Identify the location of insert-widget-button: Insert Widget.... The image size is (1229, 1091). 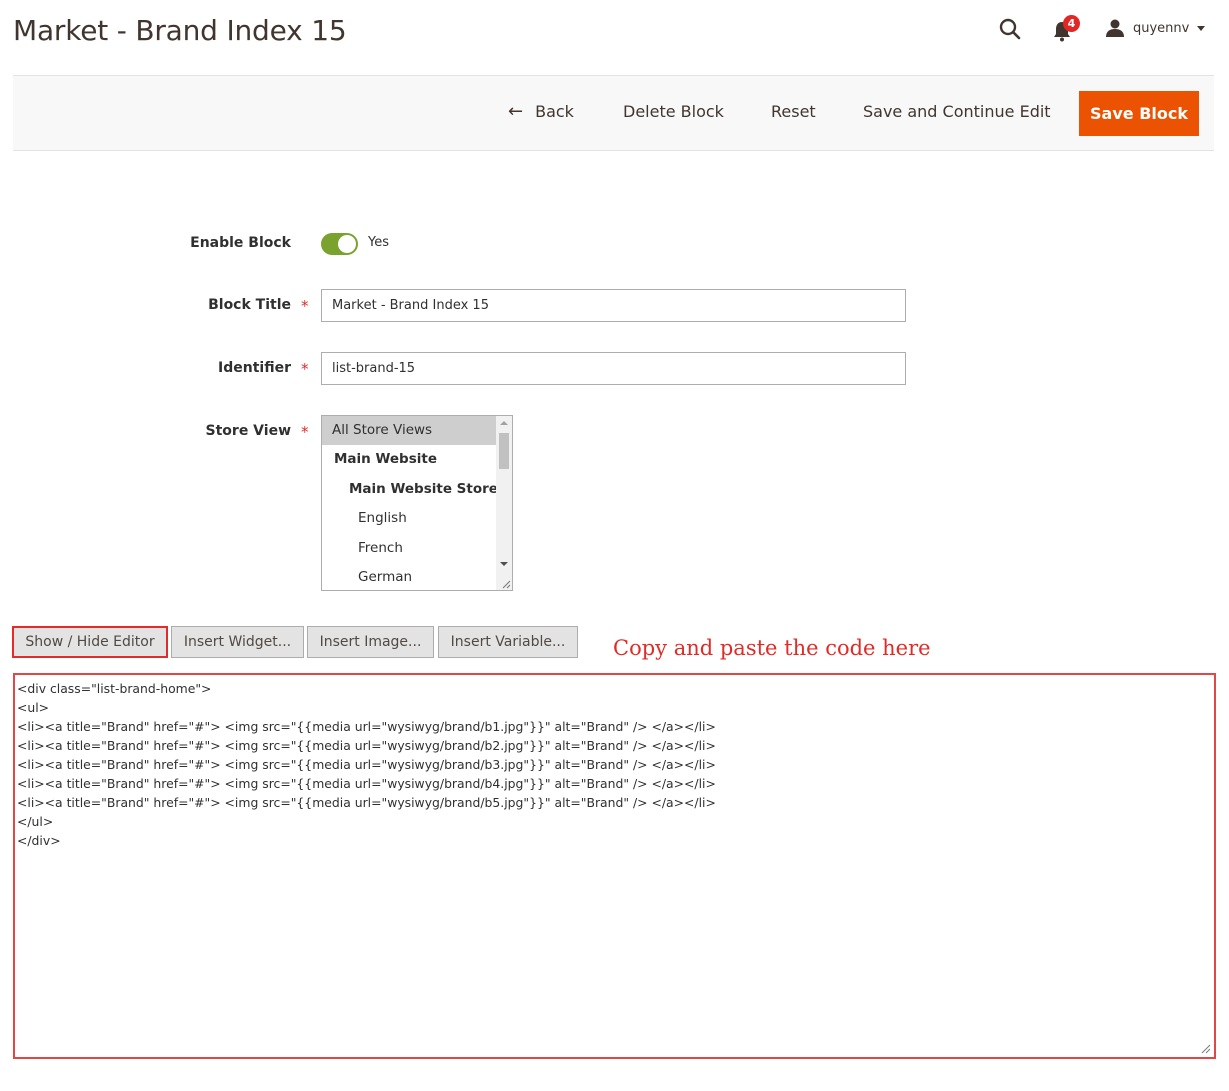
(237, 642).